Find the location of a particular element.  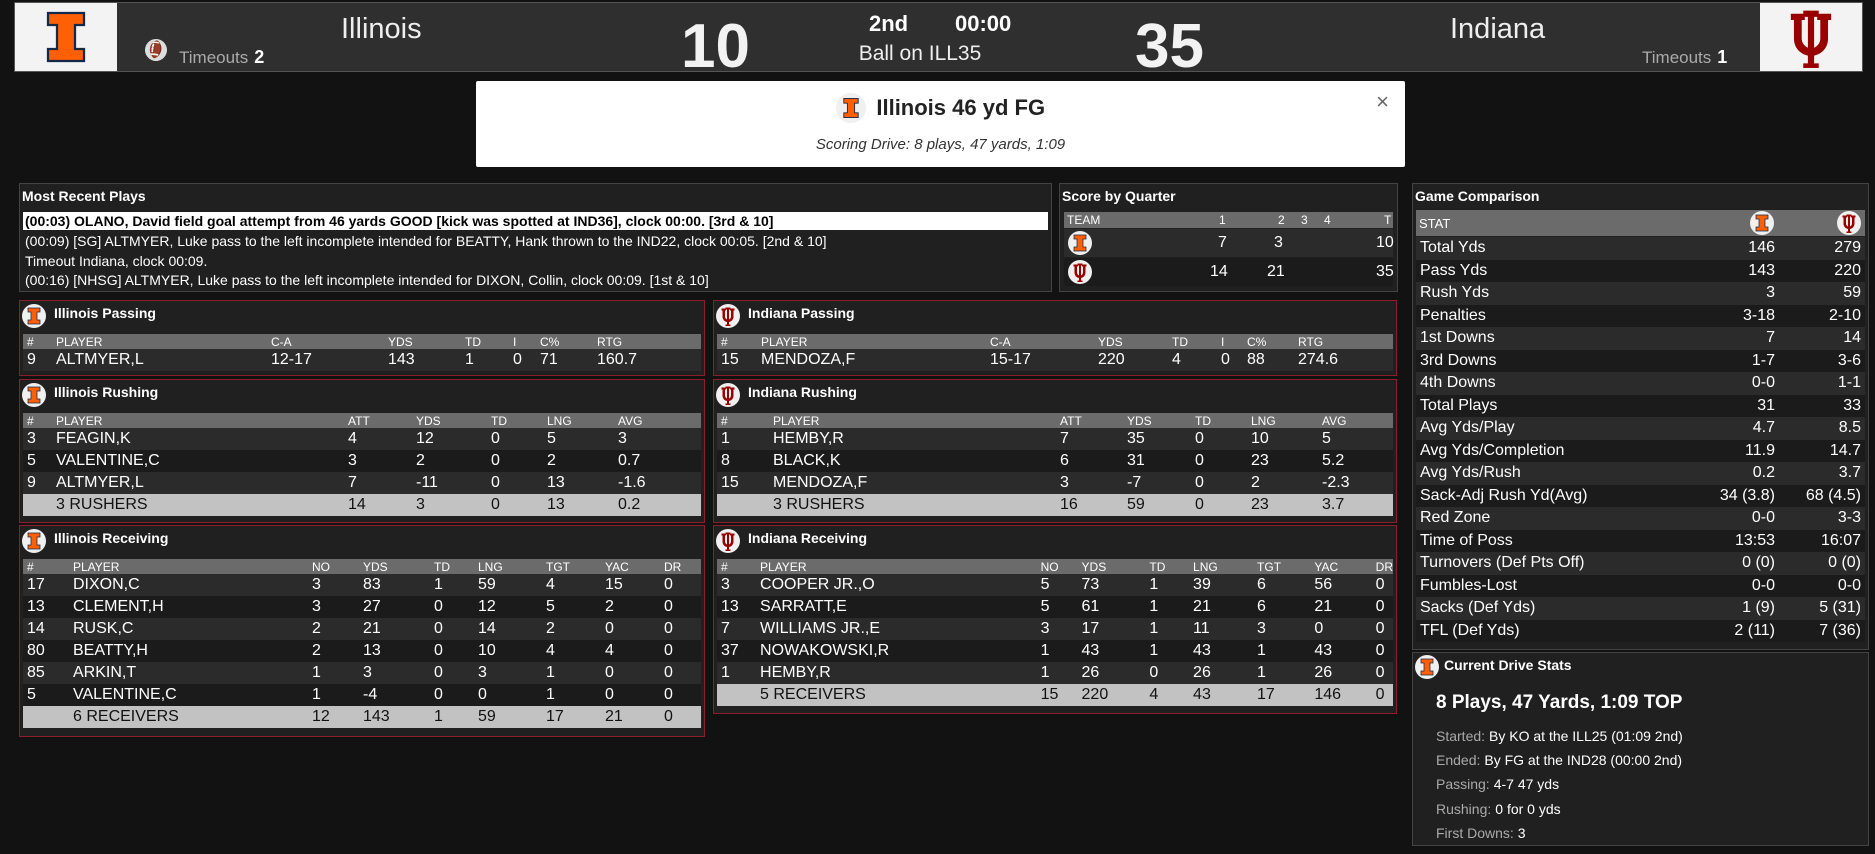

table-row: 8 BLACK,K 6 31 0 23 5.2 is located at coordinates (1055, 461).